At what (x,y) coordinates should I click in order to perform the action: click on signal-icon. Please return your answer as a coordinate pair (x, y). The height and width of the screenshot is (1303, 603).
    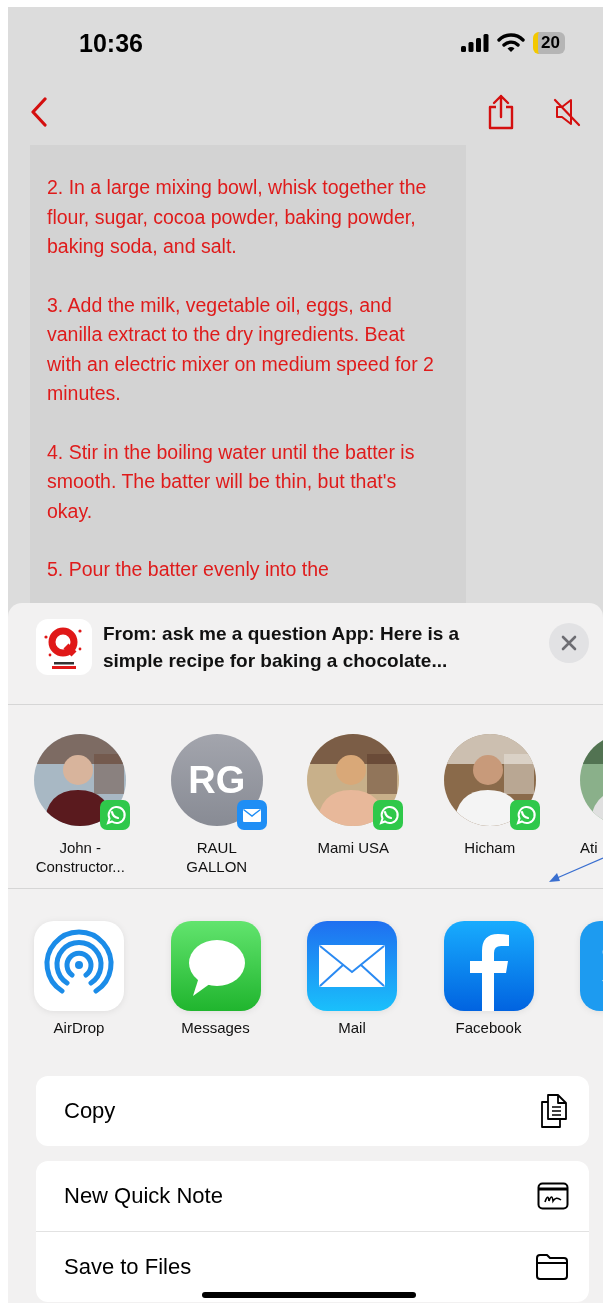
    Looking at the image, I should click on (475, 43).